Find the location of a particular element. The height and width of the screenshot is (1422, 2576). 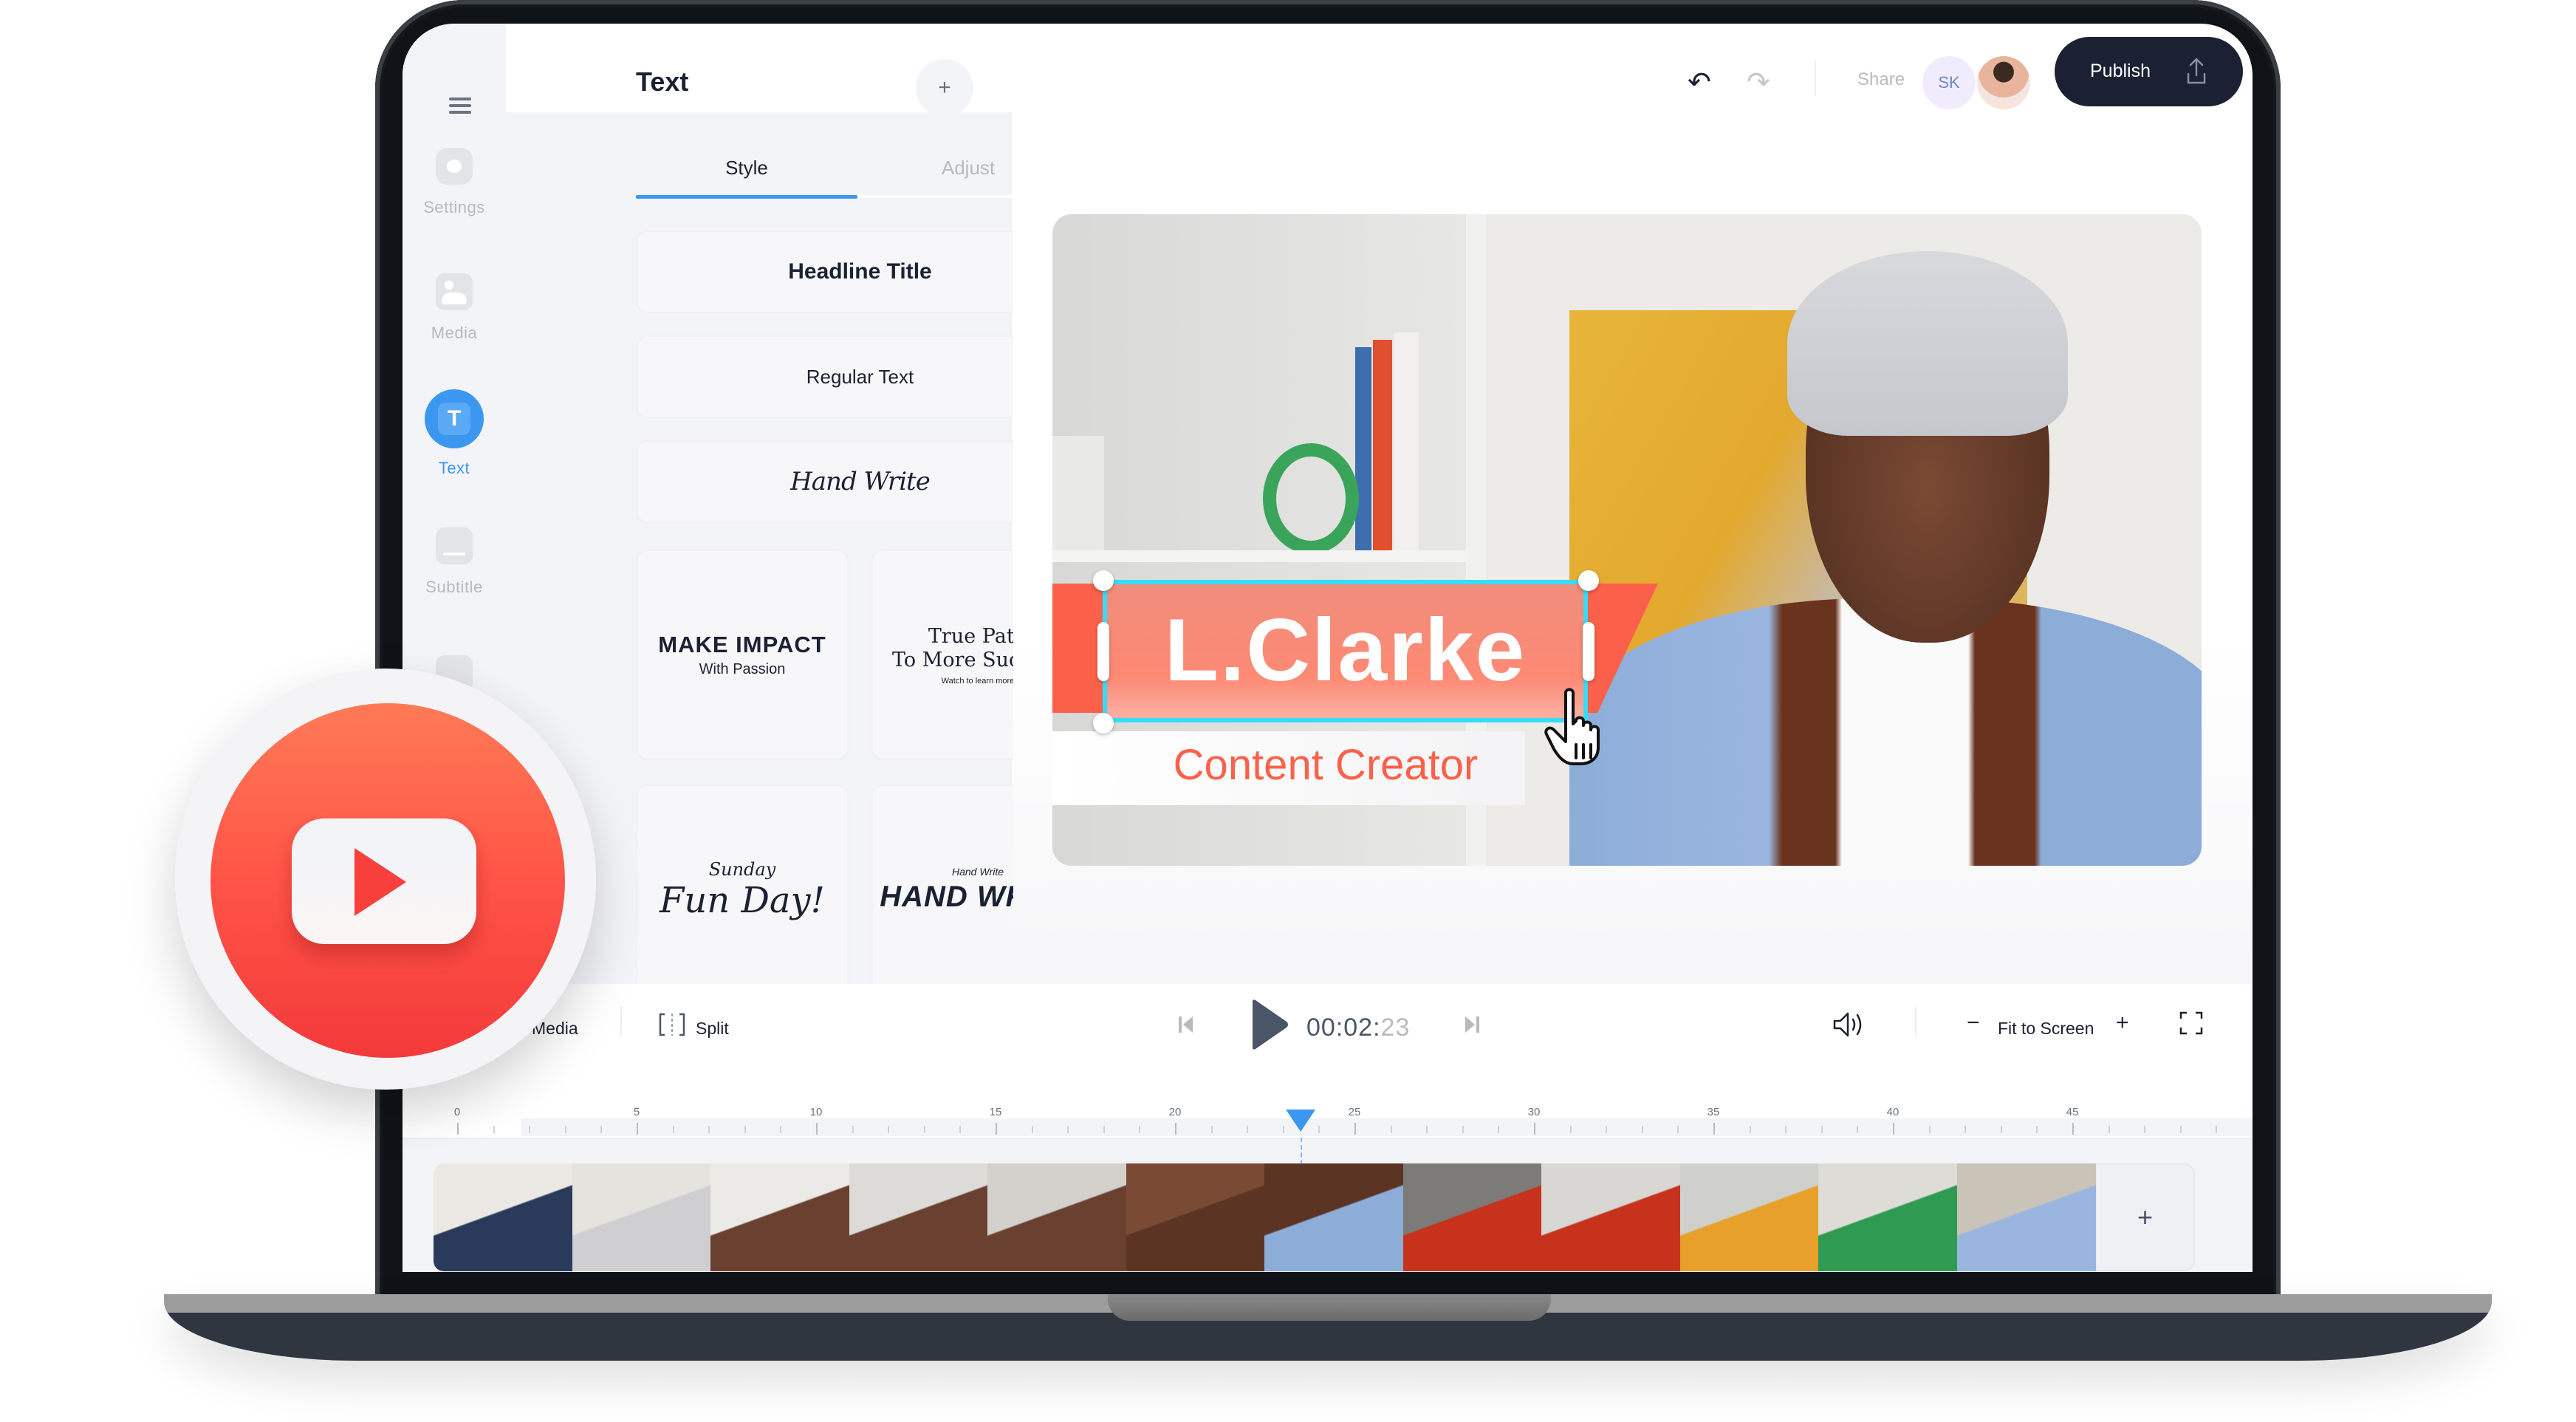

title-text-box: L.Clarke is located at coordinates (1345, 651).